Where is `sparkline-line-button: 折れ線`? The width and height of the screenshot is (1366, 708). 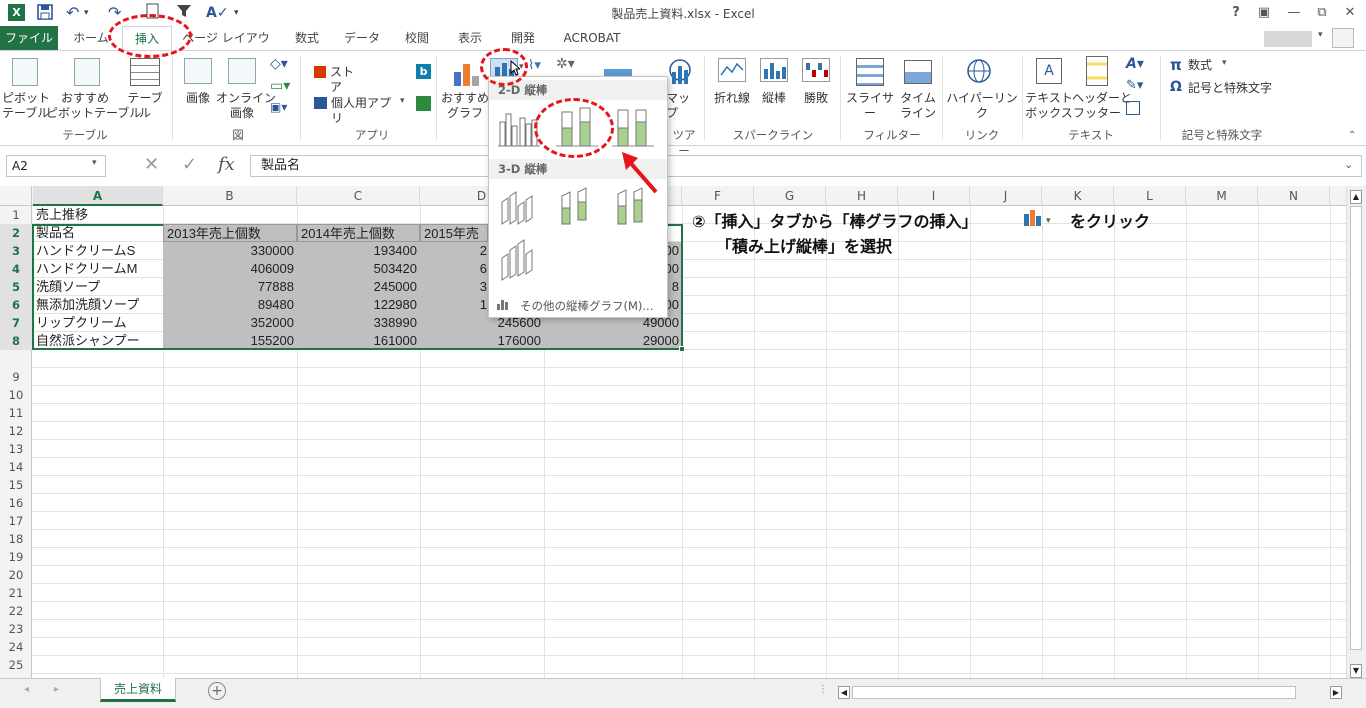 sparkline-line-button: 折れ線 is located at coordinates (732, 98).